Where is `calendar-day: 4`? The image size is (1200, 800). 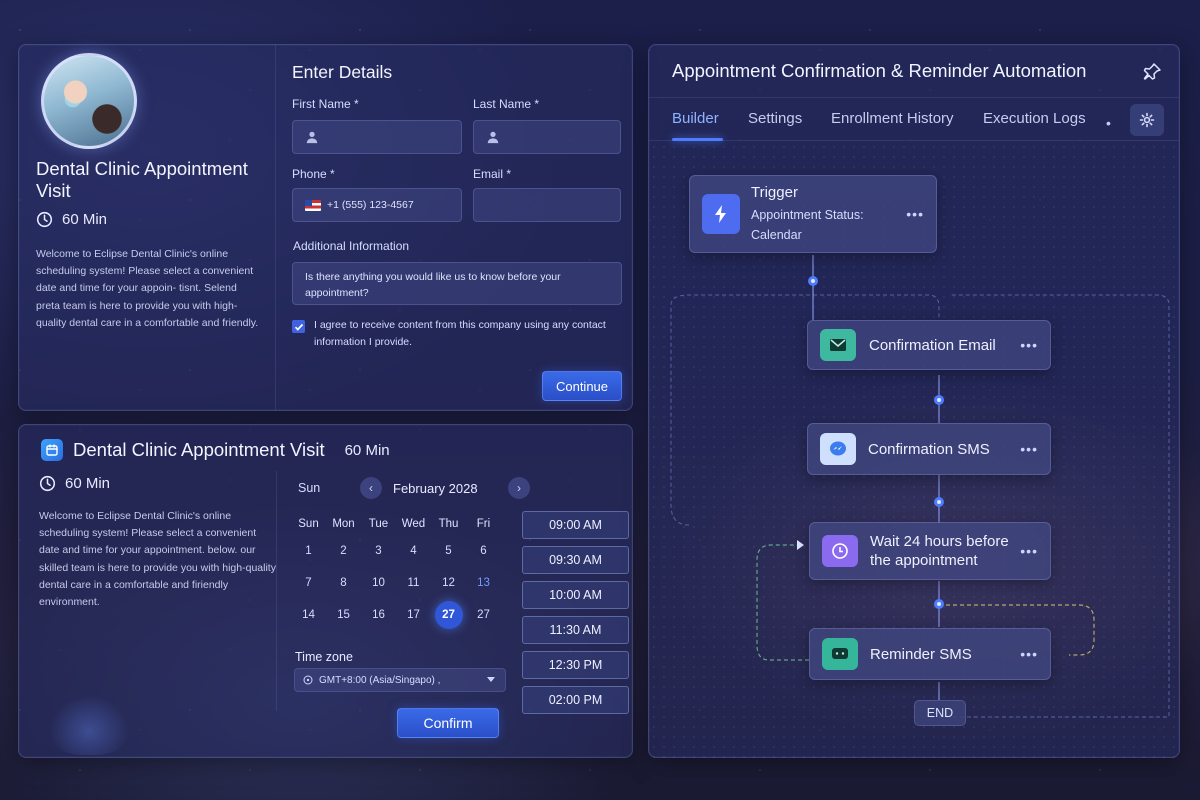 calendar-day: 4 is located at coordinates (413, 551).